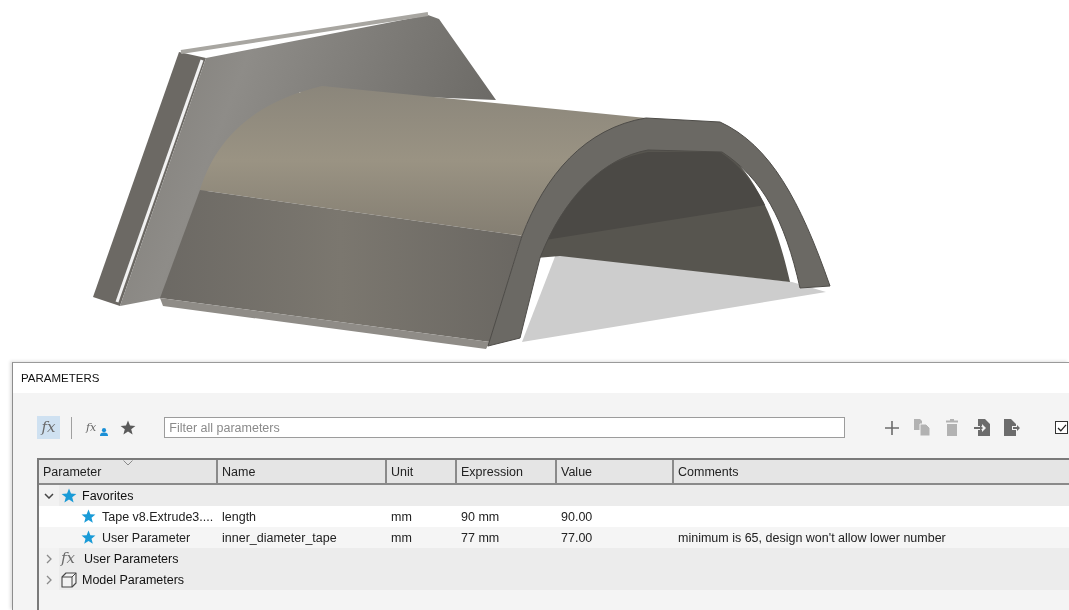 The width and height of the screenshot is (1069, 610). Describe the element at coordinates (871, 471) in the screenshot. I see `column-header: Comments` at that location.